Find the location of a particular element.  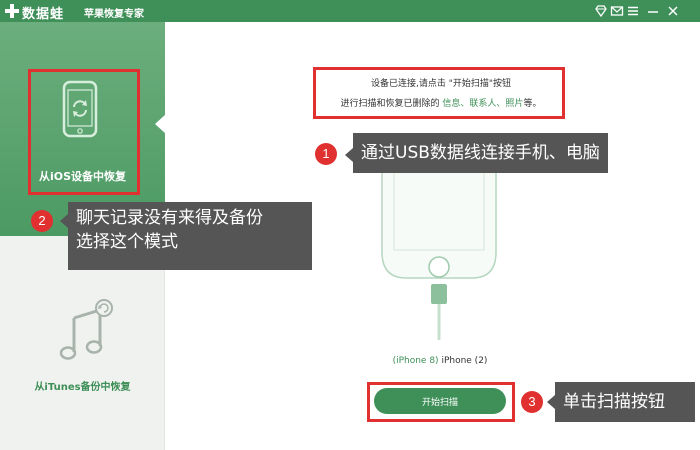

diamond-icon is located at coordinates (601, 11).